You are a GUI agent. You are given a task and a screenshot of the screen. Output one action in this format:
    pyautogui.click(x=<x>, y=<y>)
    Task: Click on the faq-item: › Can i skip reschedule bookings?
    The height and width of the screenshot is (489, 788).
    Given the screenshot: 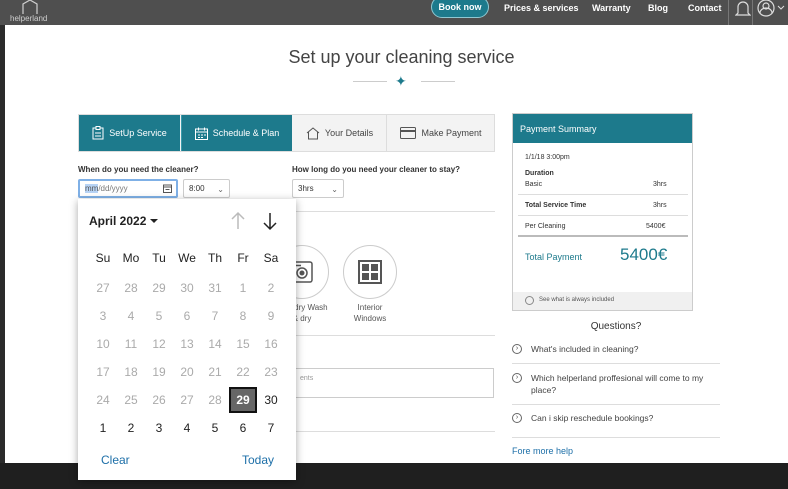 What is the action you would take?
    pyautogui.click(x=616, y=418)
    